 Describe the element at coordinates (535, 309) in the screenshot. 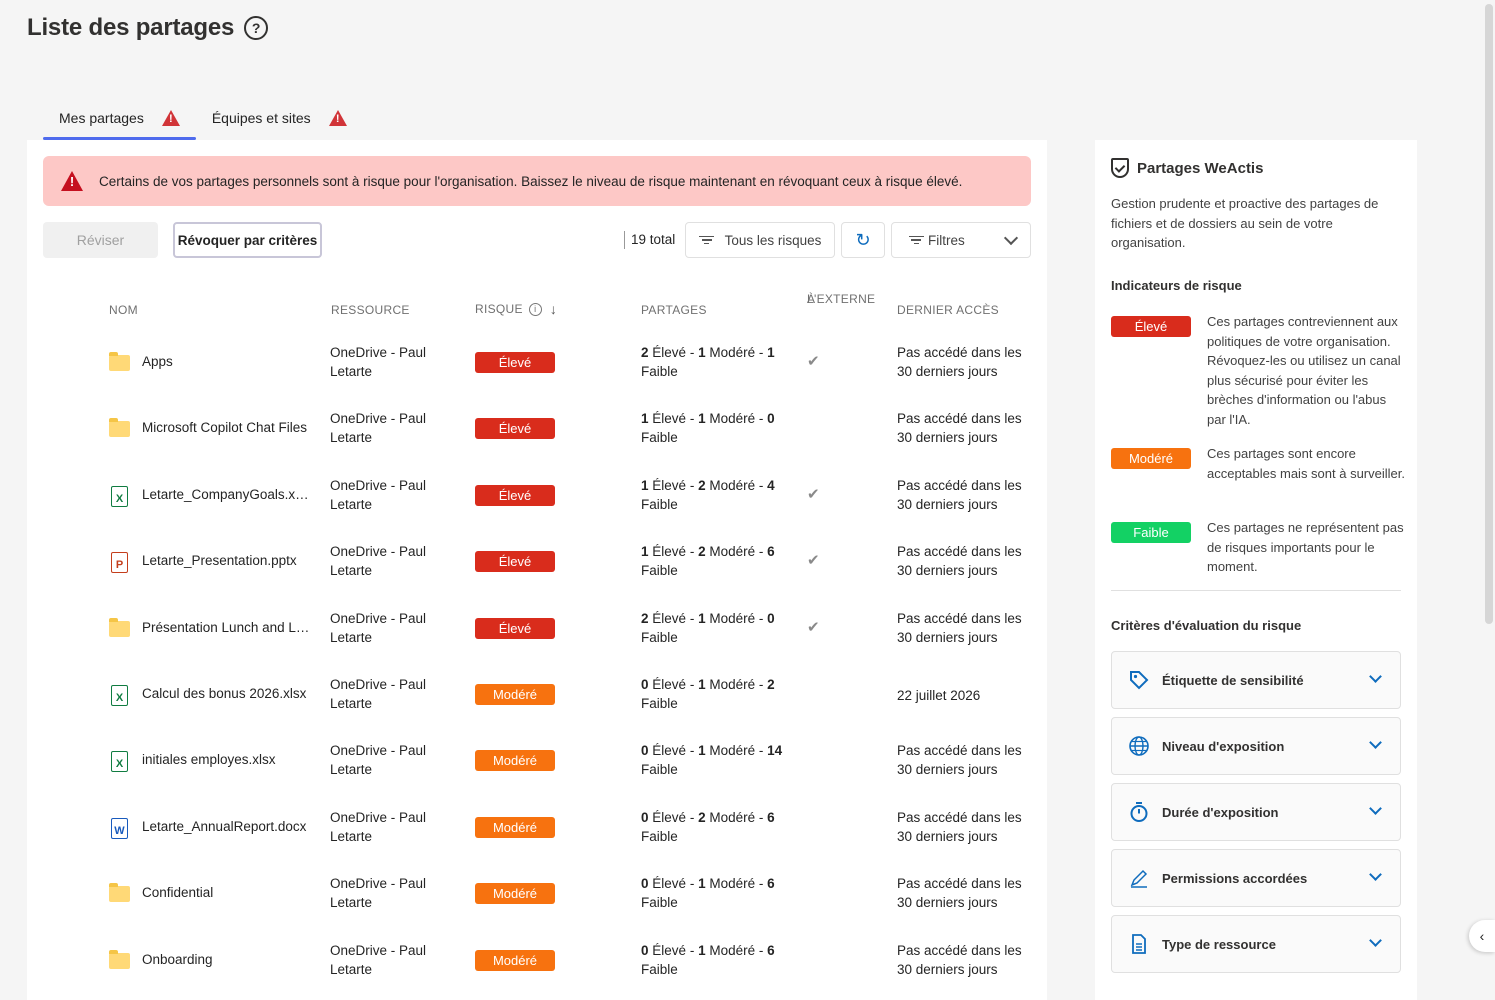

I see `info-icon: i` at that location.